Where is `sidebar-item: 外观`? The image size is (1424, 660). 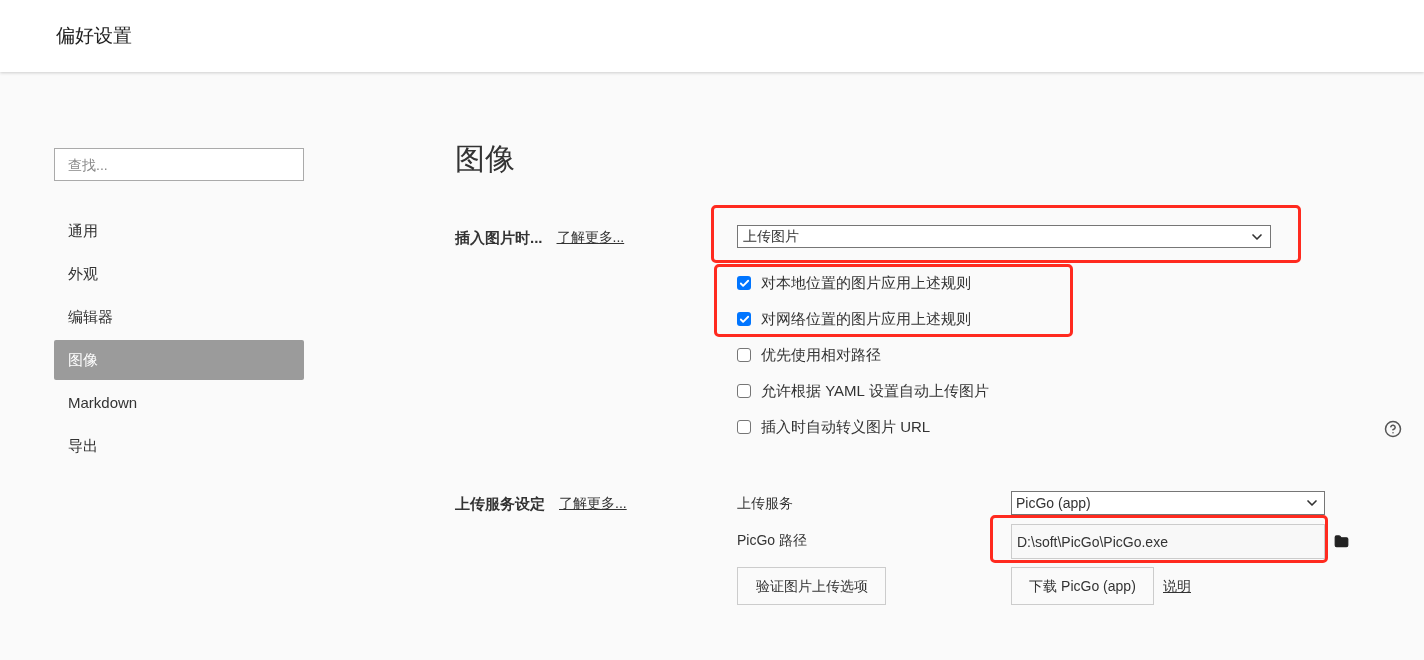 sidebar-item: 外观 is located at coordinates (179, 274).